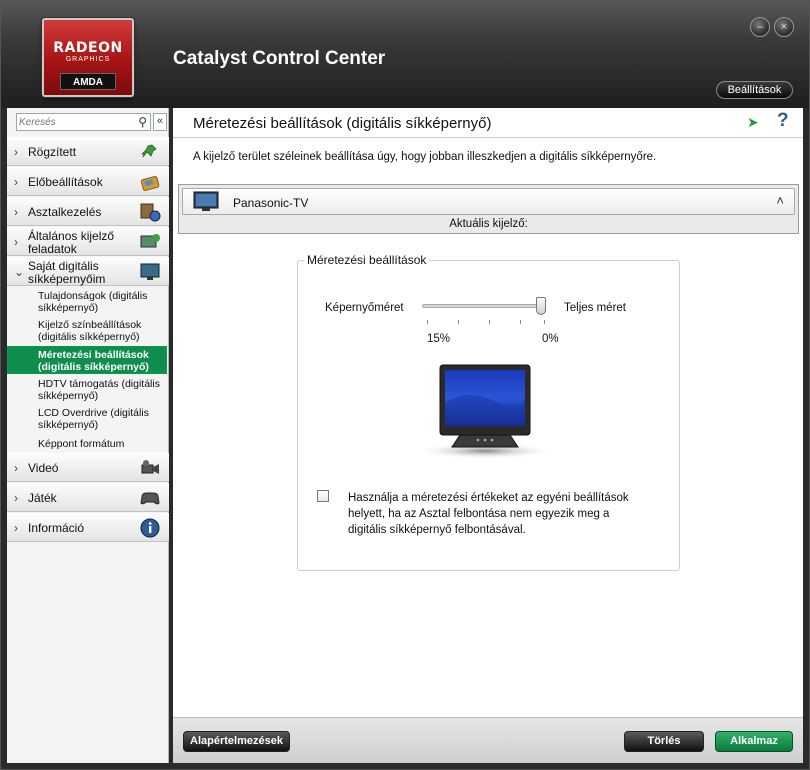 The image size is (810, 770). What do you see at coordinates (595, 308) in the screenshot?
I see `slider-right-label: Teljes méret` at bounding box center [595, 308].